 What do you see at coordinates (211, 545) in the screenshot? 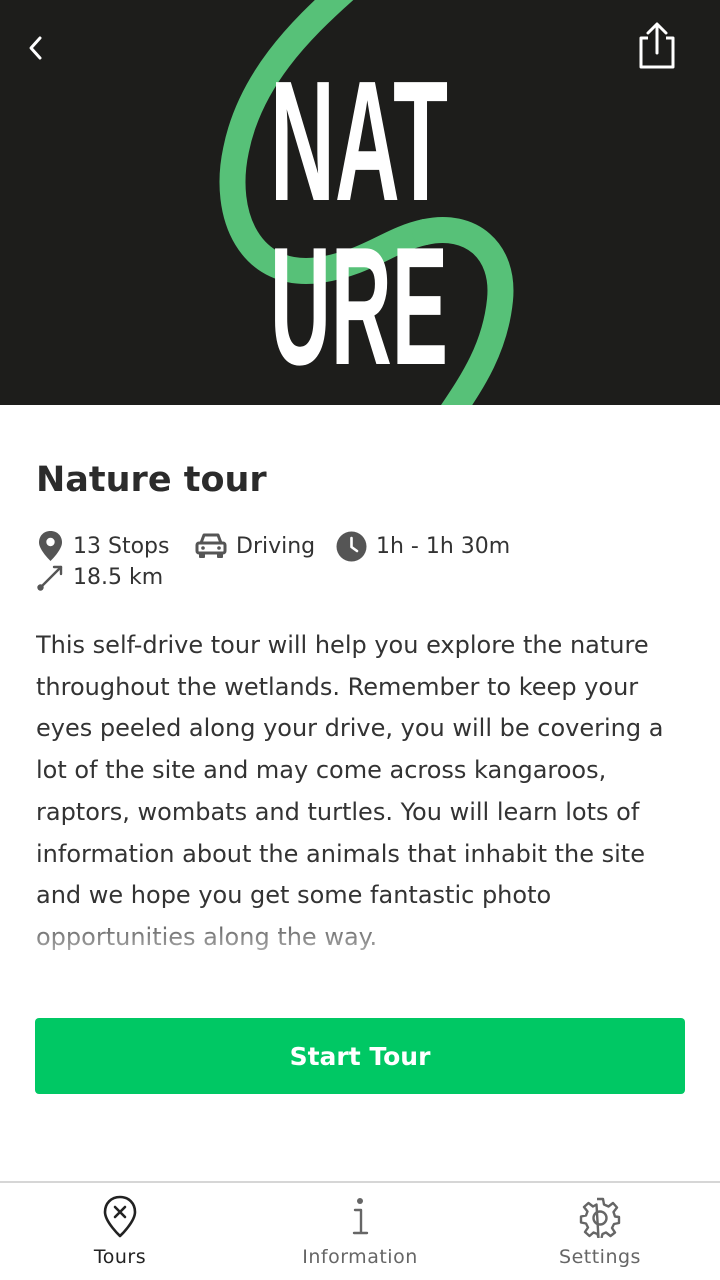
I see `car-icon` at bounding box center [211, 545].